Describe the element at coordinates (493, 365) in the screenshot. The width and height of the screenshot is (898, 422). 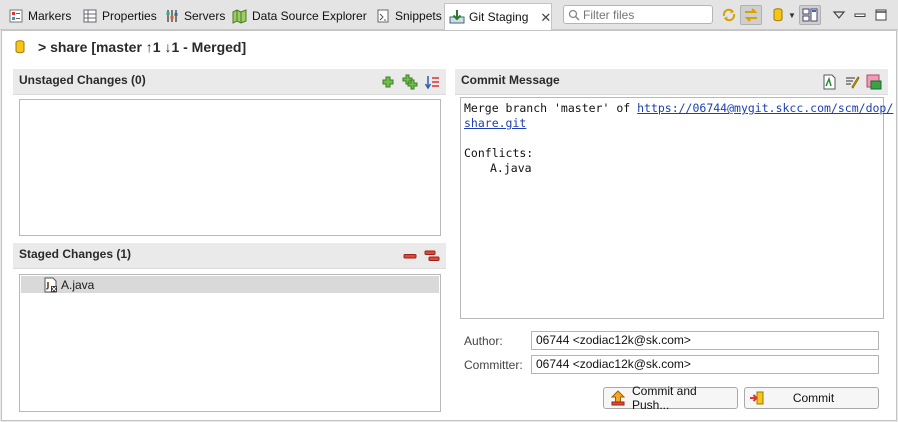
I see `committer-label: Committer:` at that location.